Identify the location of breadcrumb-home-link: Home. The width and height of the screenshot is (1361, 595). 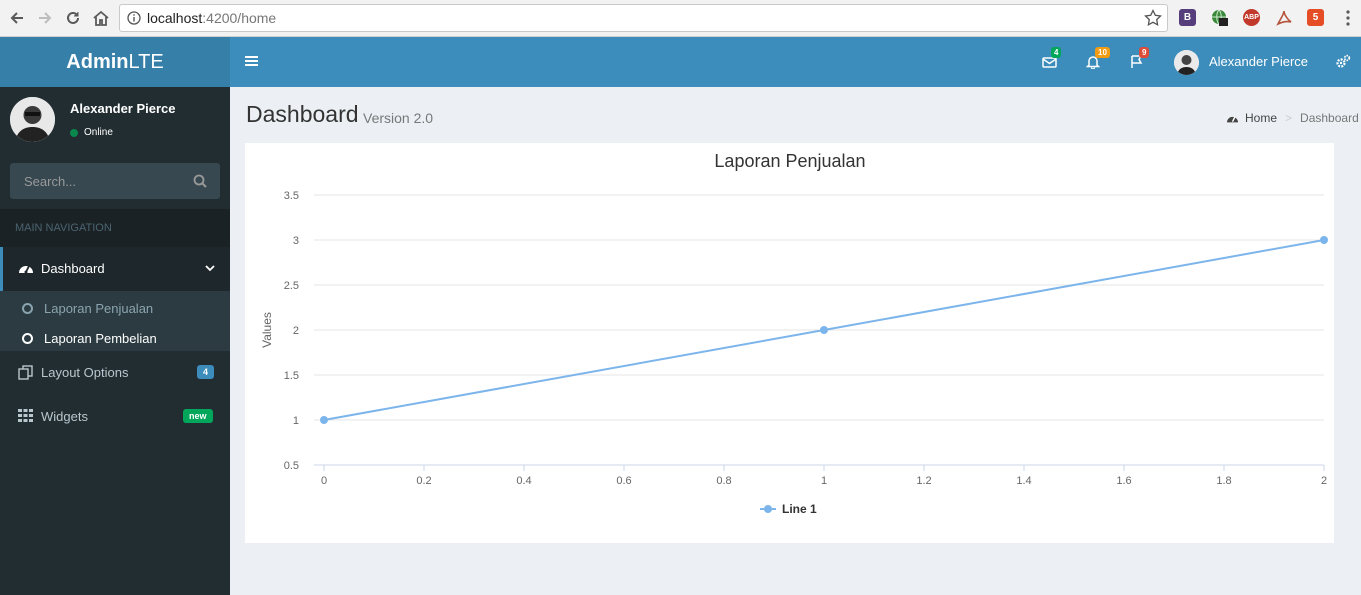
(1261, 118).